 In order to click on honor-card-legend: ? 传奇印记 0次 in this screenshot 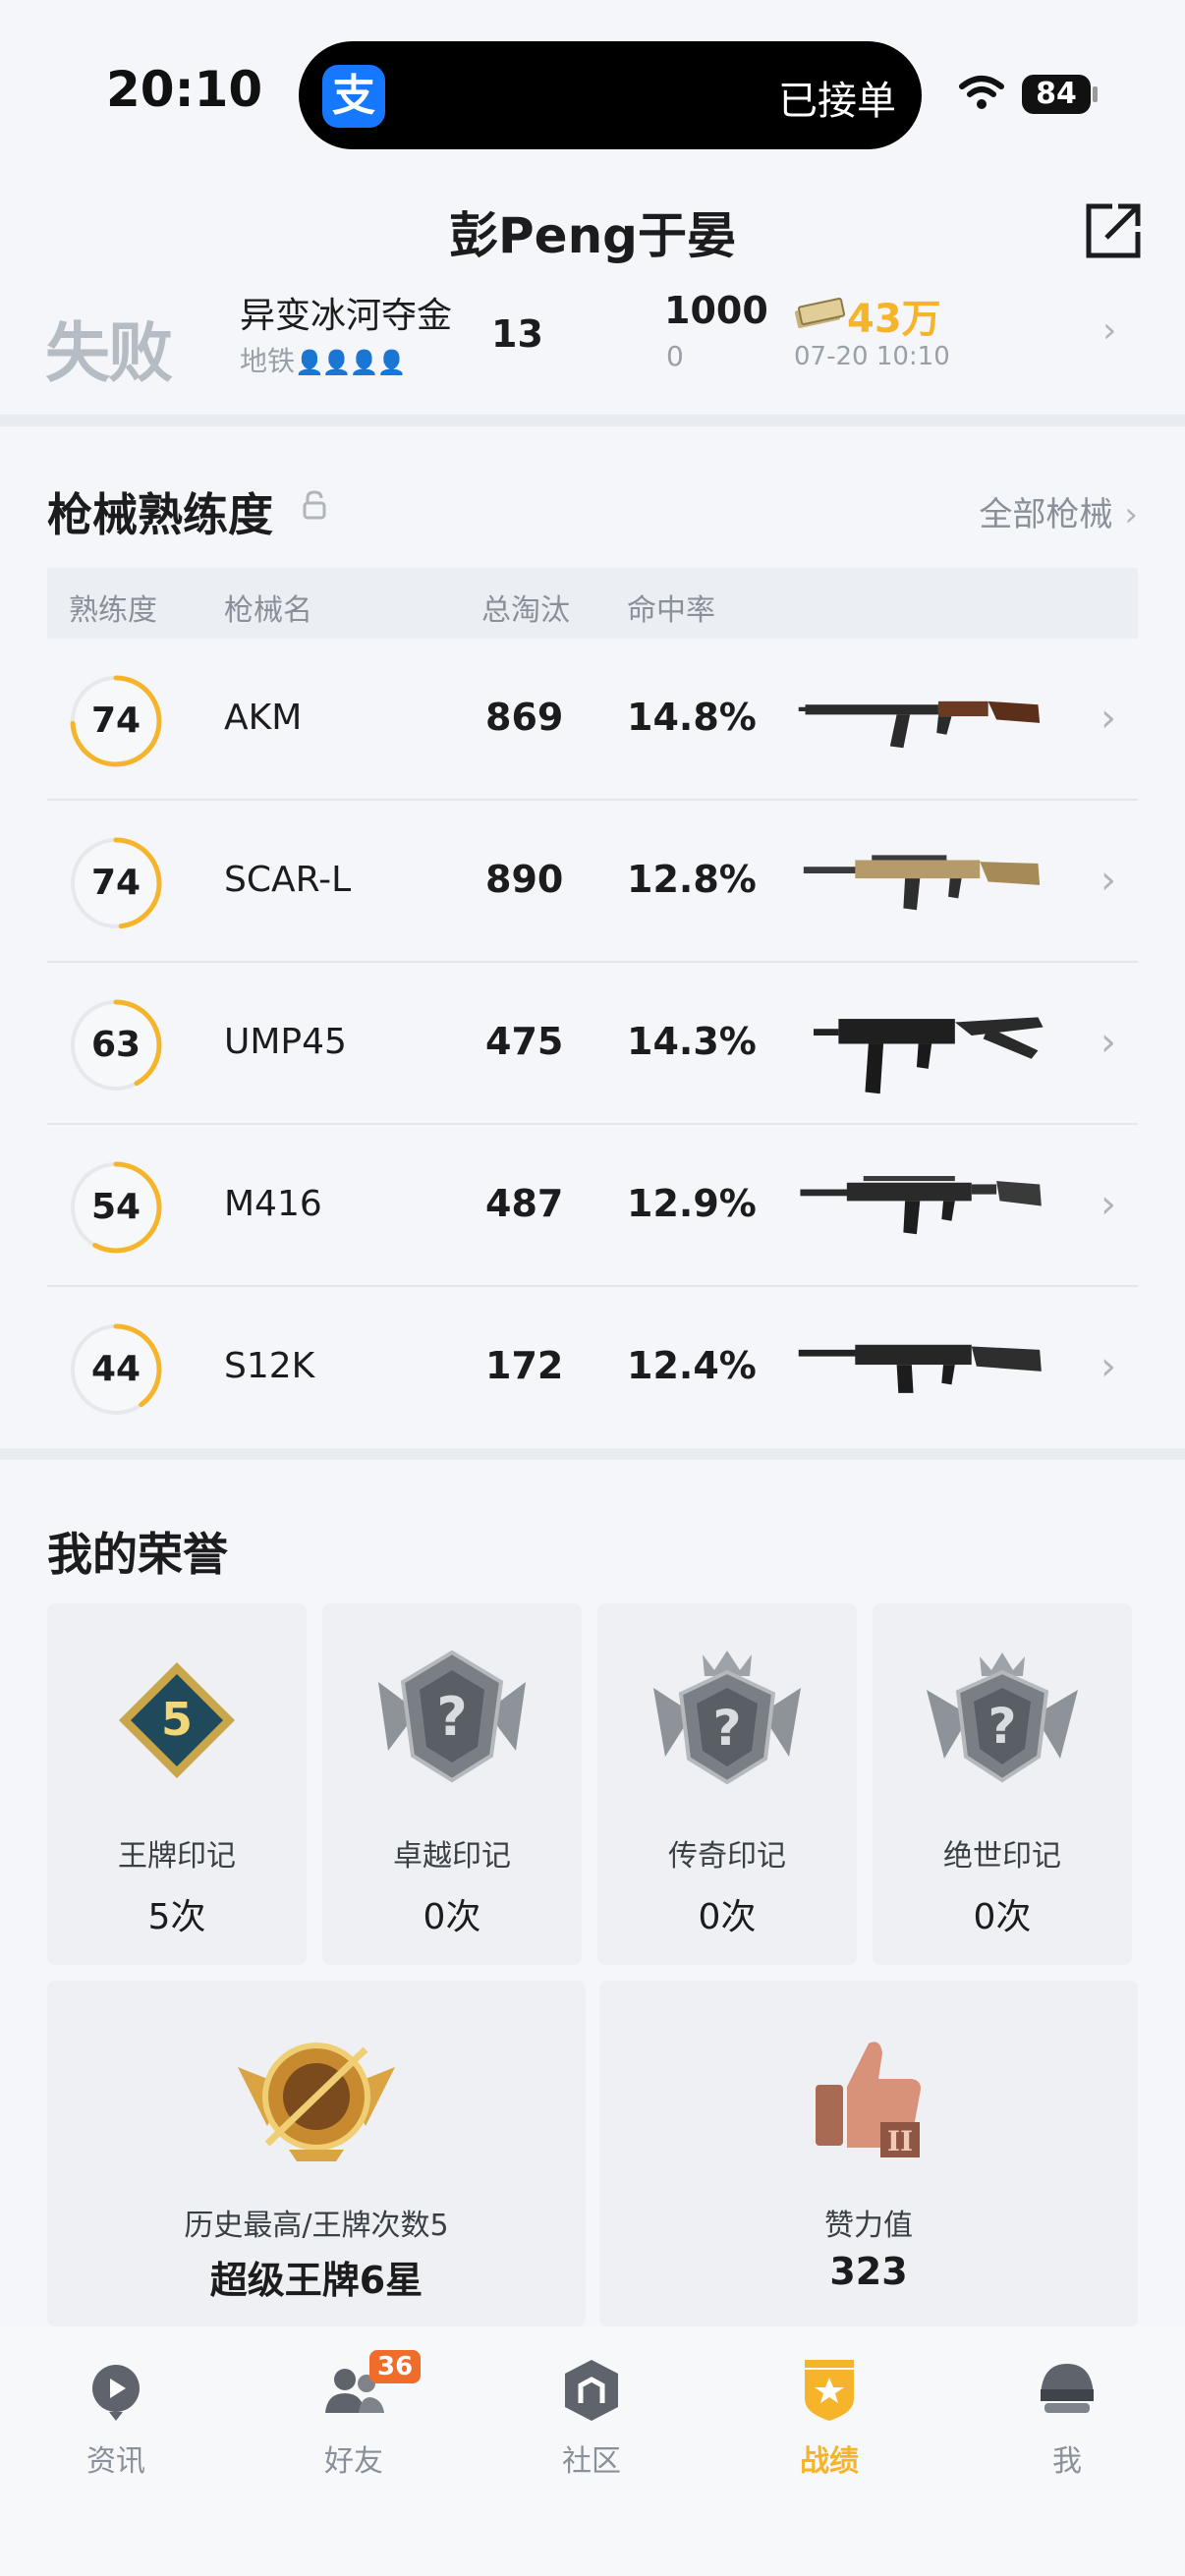, I will do `click(727, 1784)`.